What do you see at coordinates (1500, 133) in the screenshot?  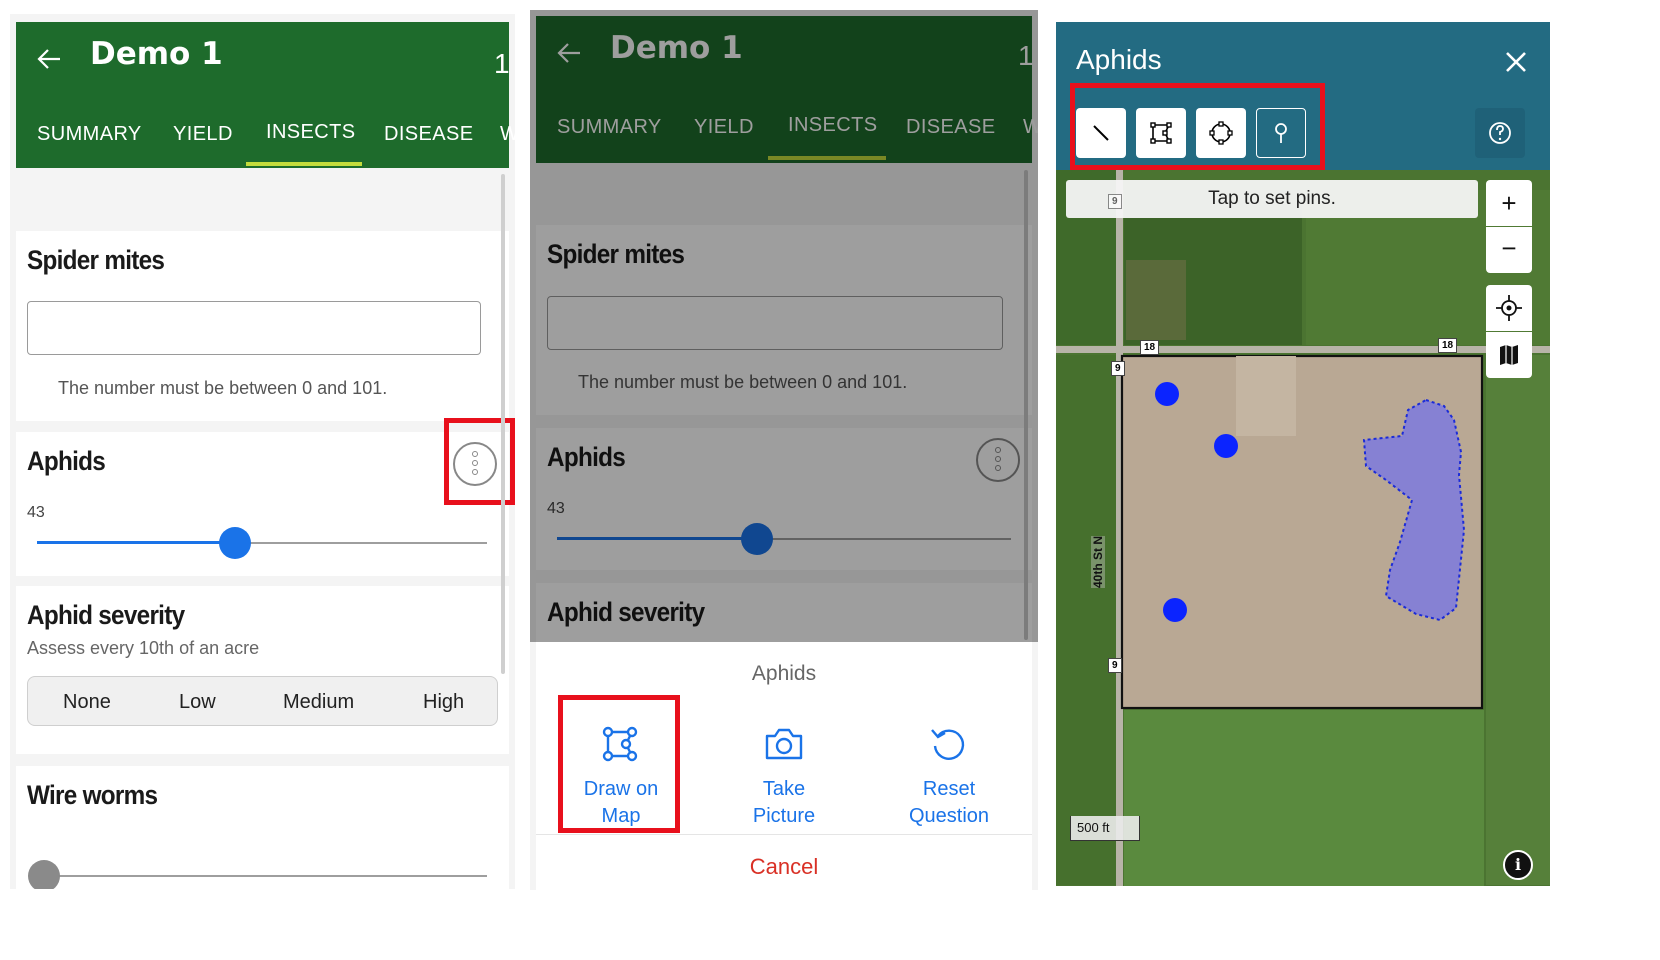 I see `help-icon` at bounding box center [1500, 133].